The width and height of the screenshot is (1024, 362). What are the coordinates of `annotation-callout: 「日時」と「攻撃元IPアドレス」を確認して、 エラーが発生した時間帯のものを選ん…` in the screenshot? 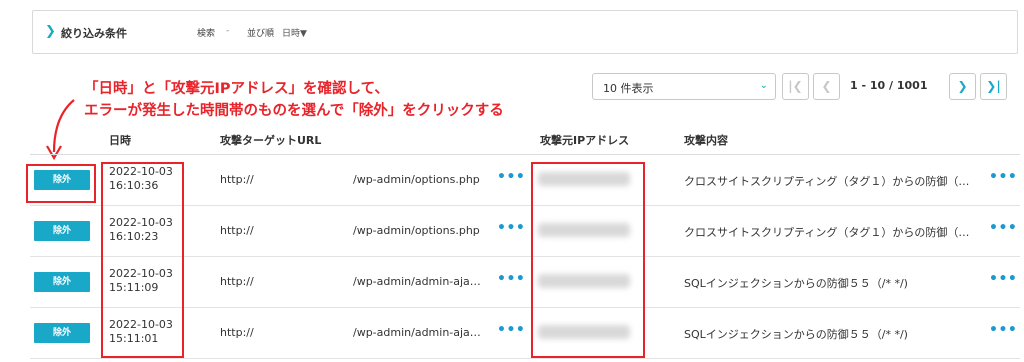 It's located at (294, 100).